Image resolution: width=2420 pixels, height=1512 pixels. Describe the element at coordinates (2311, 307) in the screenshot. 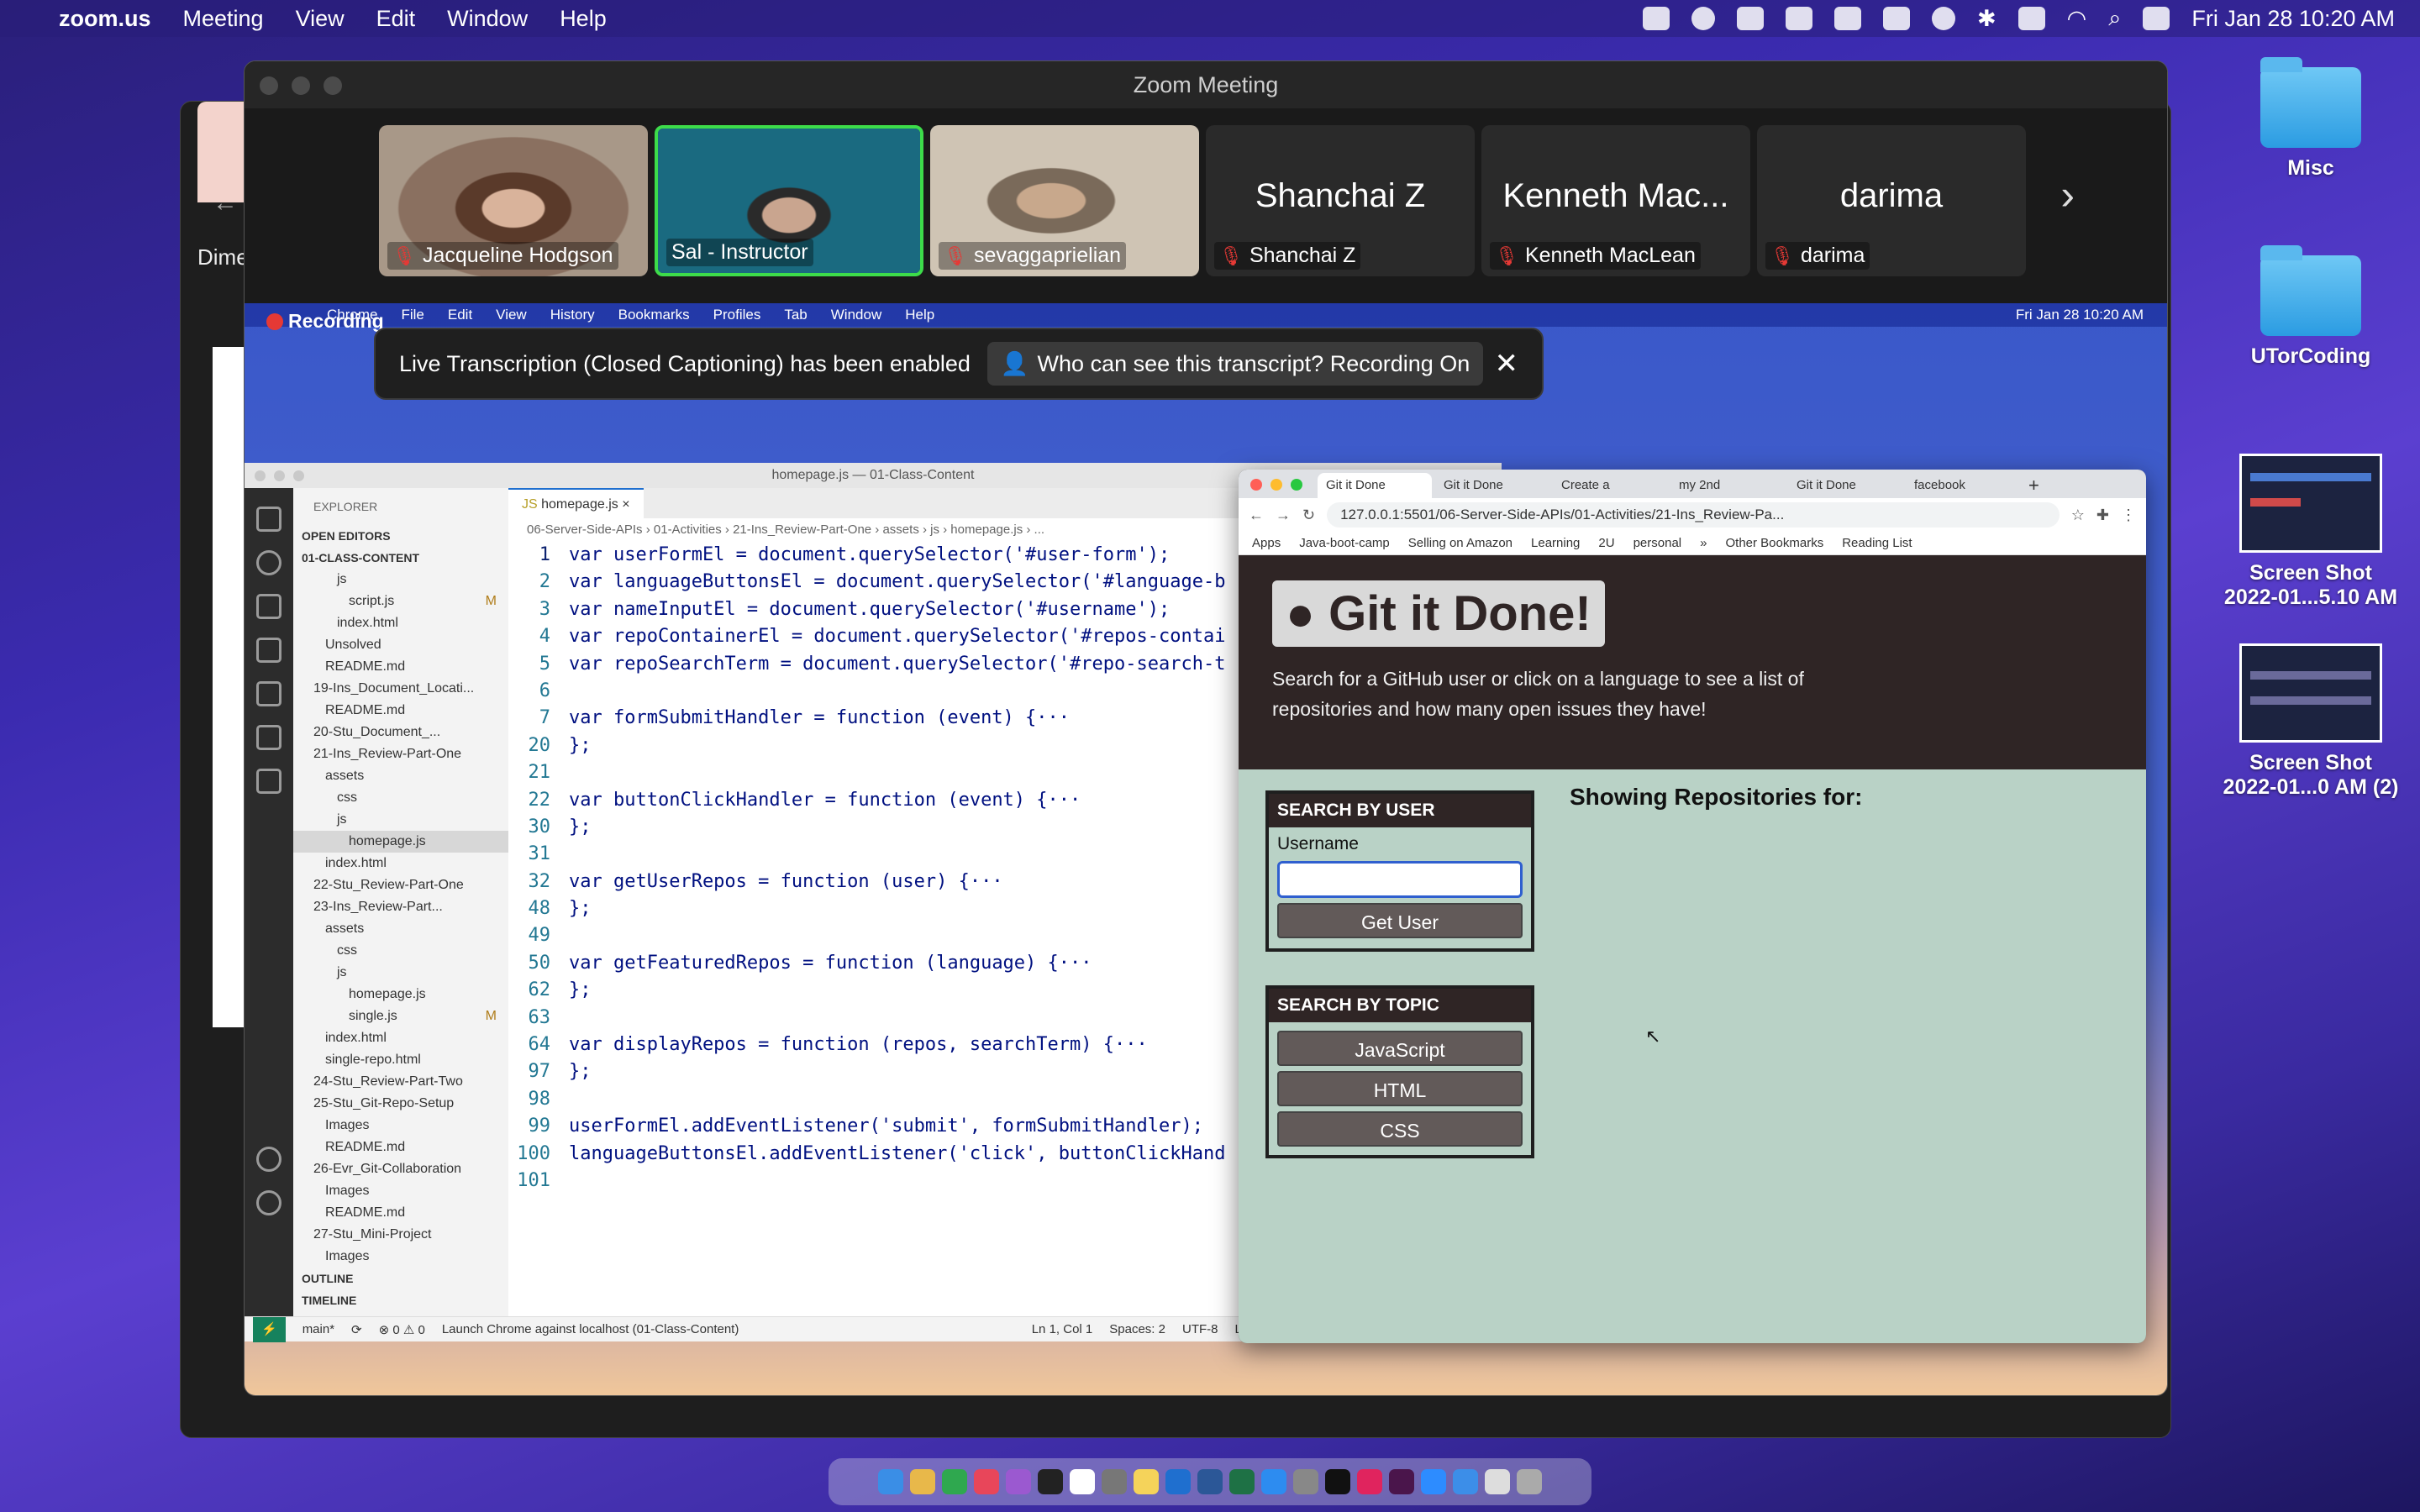

I see `desktop-folder-utorcoding: UTorCoding` at that location.